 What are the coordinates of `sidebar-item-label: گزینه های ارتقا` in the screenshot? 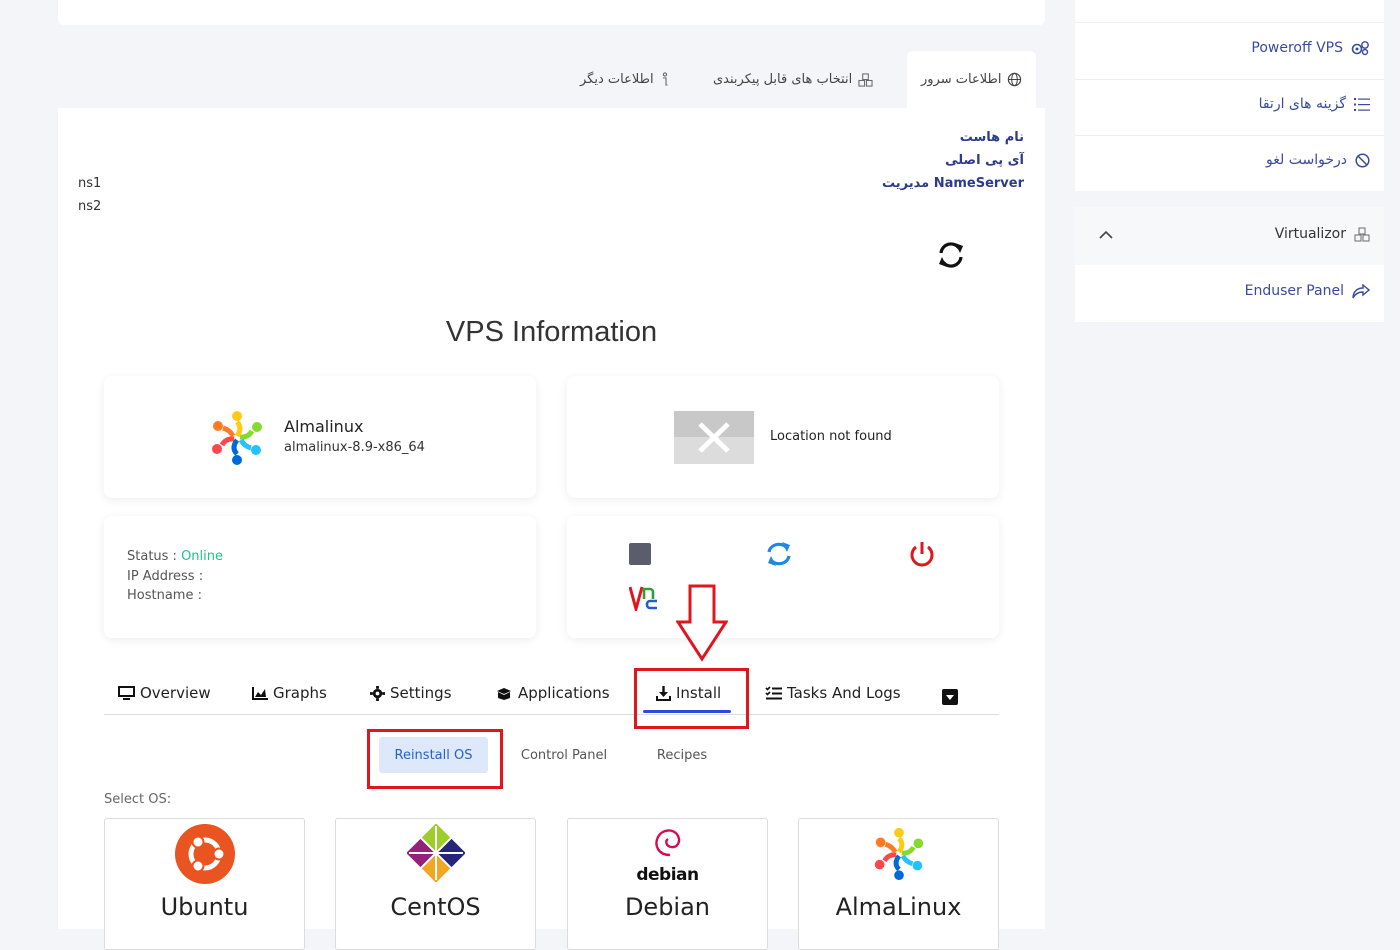 It's located at (1302, 104).